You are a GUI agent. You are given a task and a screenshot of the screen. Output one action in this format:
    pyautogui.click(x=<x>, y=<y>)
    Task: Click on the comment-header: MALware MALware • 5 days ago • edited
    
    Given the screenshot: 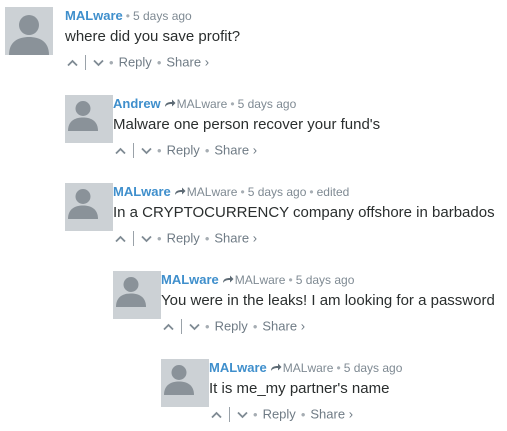 What is the action you would take?
    pyautogui.click(x=231, y=192)
    